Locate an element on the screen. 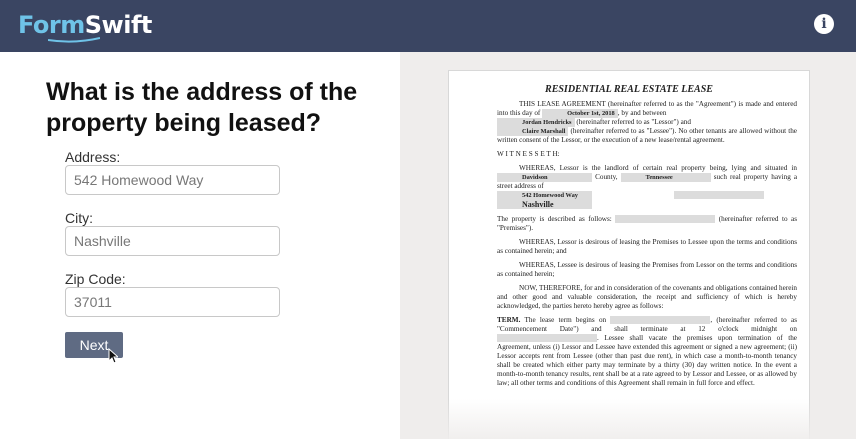  app-header: FormSwift i is located at coordinates (428, 26).